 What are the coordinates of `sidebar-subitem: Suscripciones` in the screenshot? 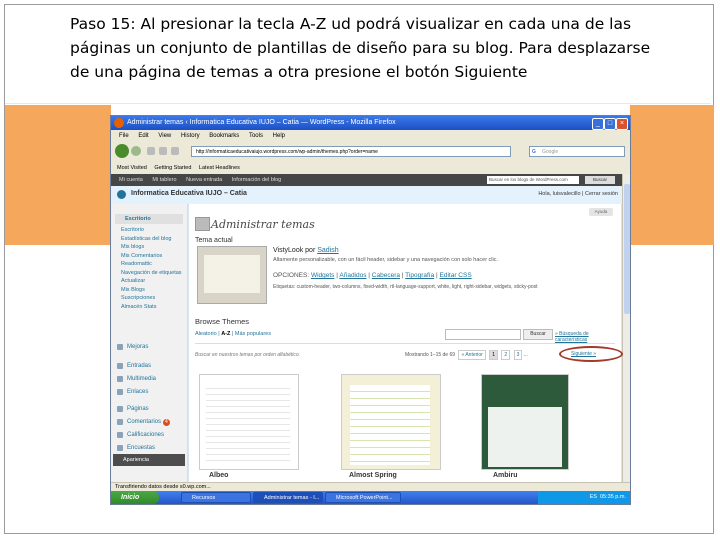 It's located at (152, 298).